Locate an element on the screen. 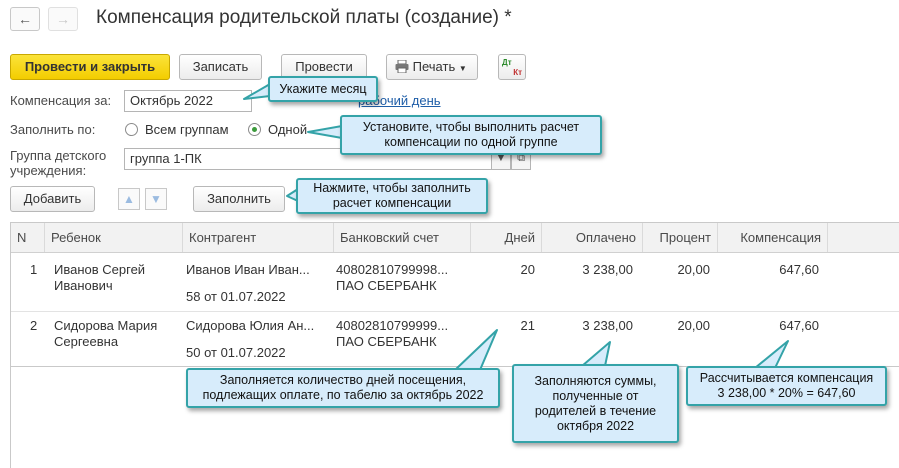 This screenshot has width=899, height=468. row-document: 58 от 01.07.2022 is located at coordinates (236, 296).